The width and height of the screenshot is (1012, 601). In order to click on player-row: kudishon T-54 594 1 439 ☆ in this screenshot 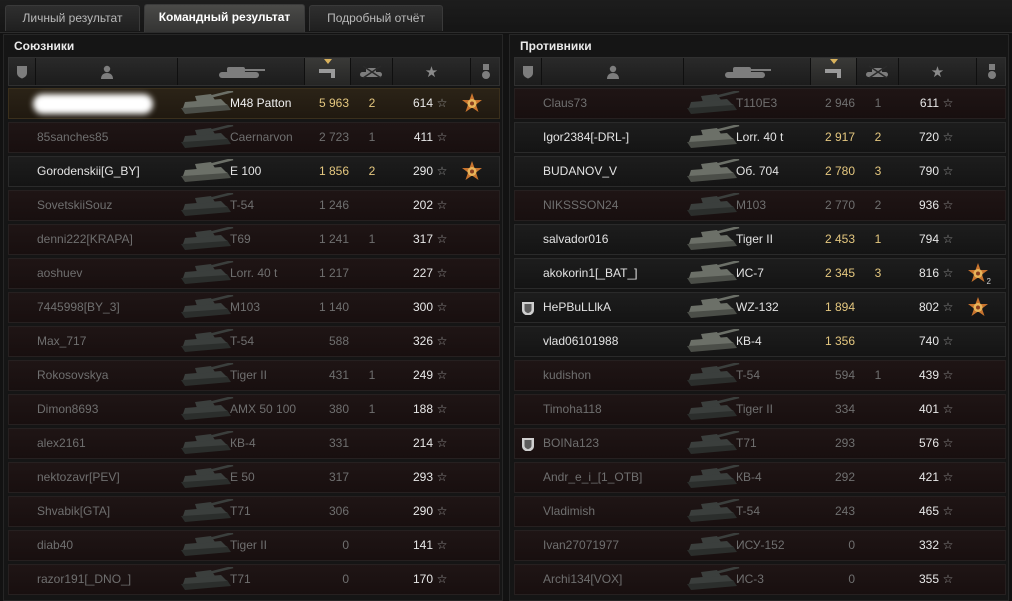, I will do `click(760, 375)`.